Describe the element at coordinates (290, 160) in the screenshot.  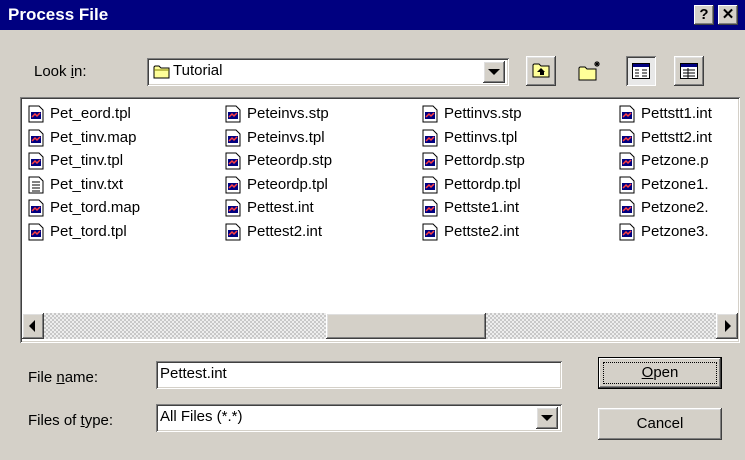
I see `file-name-text: Peteordp.stp` at that location.